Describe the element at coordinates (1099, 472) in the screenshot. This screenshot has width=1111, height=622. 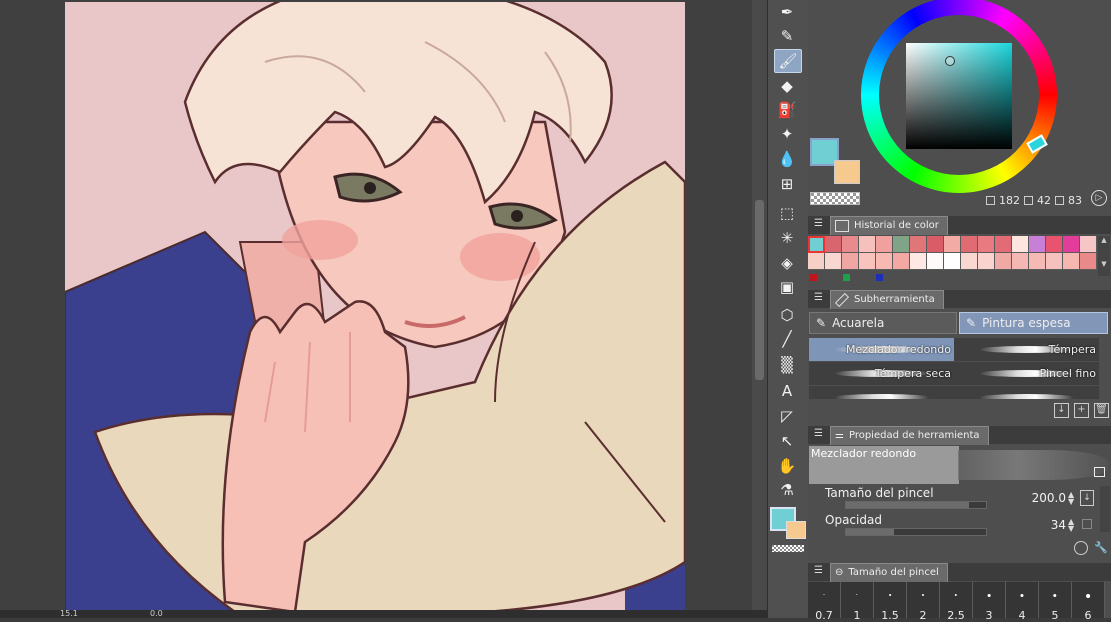
I see `lock-icon` at that location.